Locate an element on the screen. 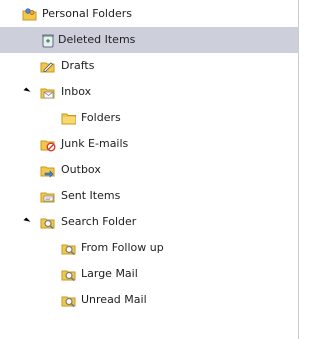  tree-item-from-follow-up: From Follow up is located at coordinates (149, 248).